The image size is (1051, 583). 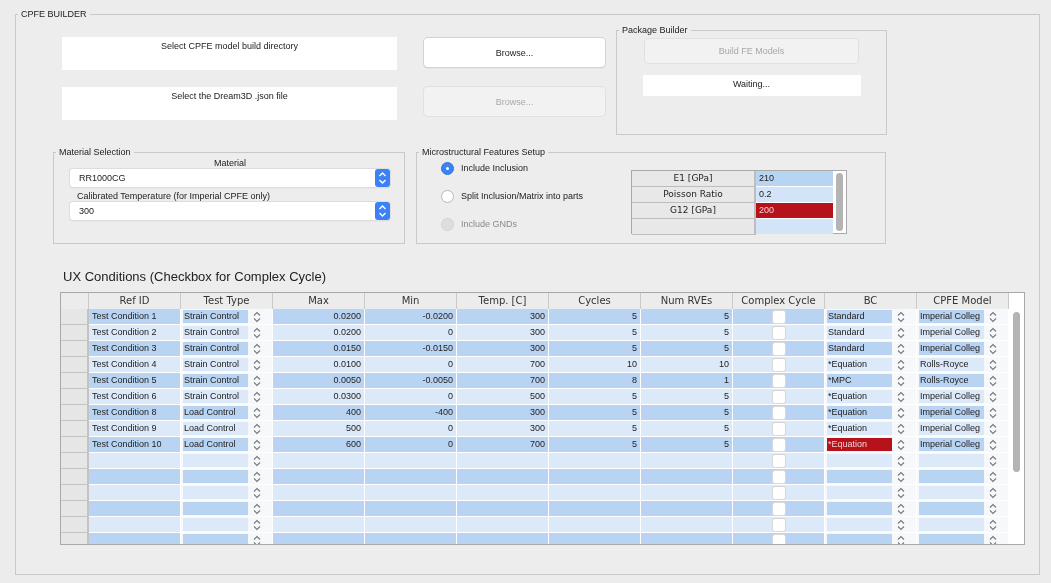 I want to click on property-value: 200, so click(x=794, y=210).